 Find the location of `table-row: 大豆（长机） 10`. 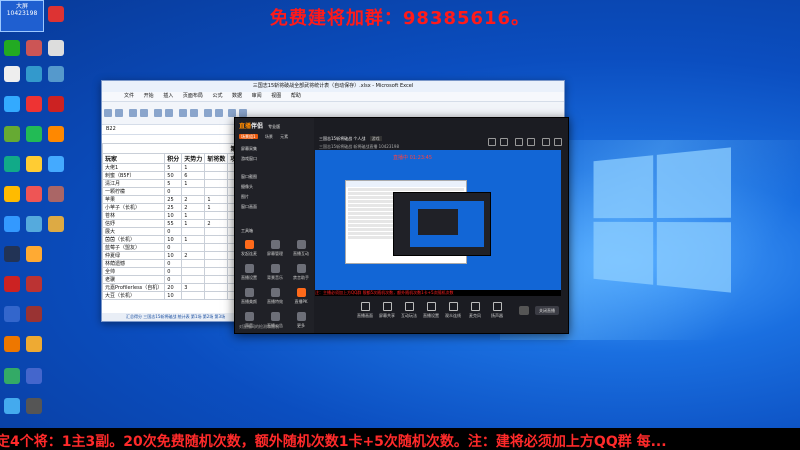

table-row: 大豆（长机） 10 is located at coordinates (176, 295).